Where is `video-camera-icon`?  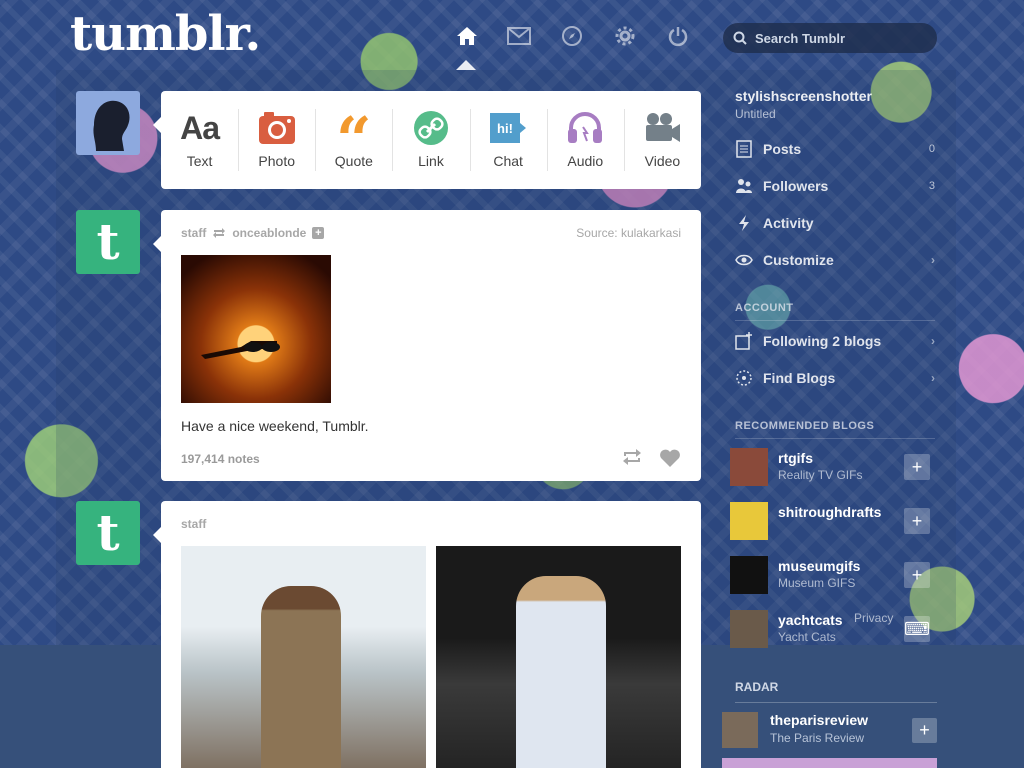
video-camera-icon is located at coordinates (662, 128).